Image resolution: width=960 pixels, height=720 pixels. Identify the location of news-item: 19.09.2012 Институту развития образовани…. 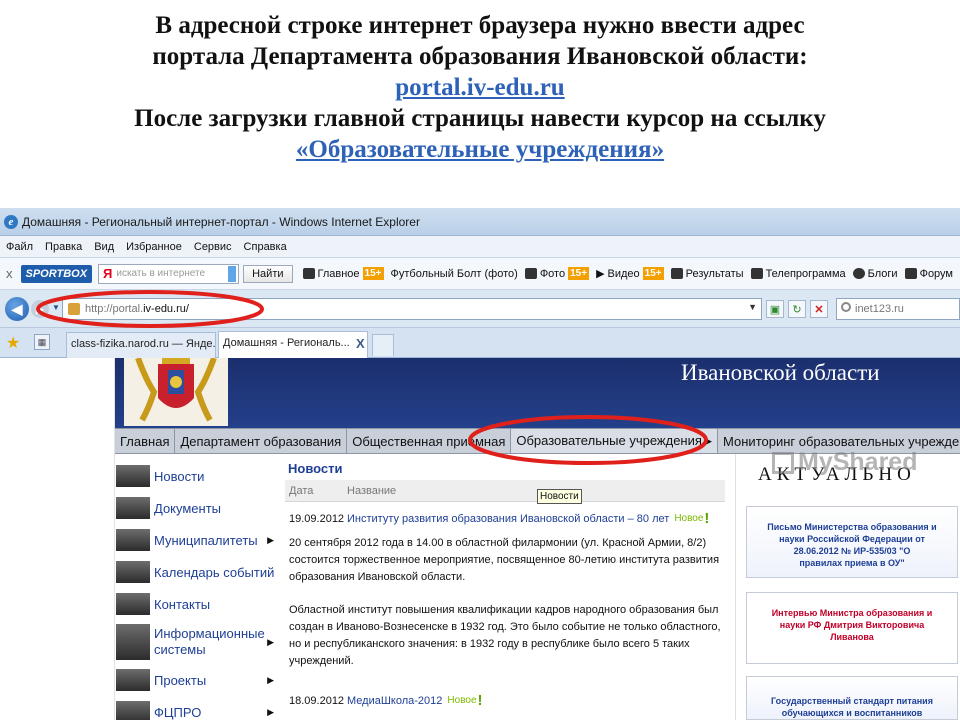
(505, 518).